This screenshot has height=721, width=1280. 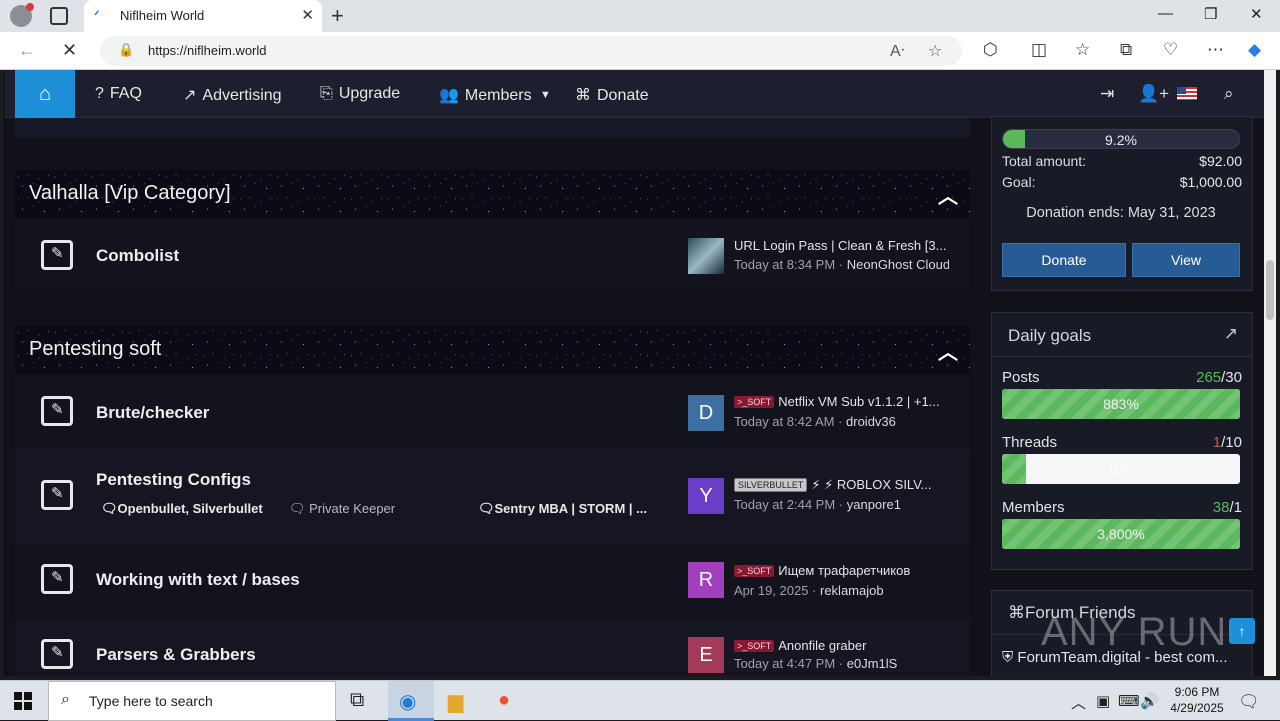 I want to click on browser-essentials-icon: ♡, so click(x=1170, y=50).